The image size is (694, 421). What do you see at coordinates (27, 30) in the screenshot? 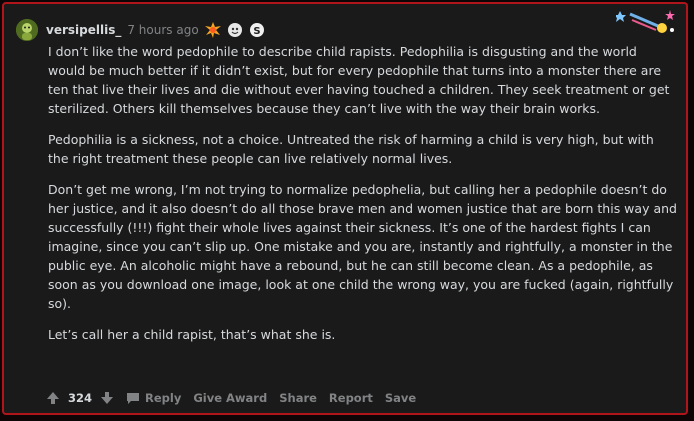
I see `avatar` at bounding box center [27, 30].